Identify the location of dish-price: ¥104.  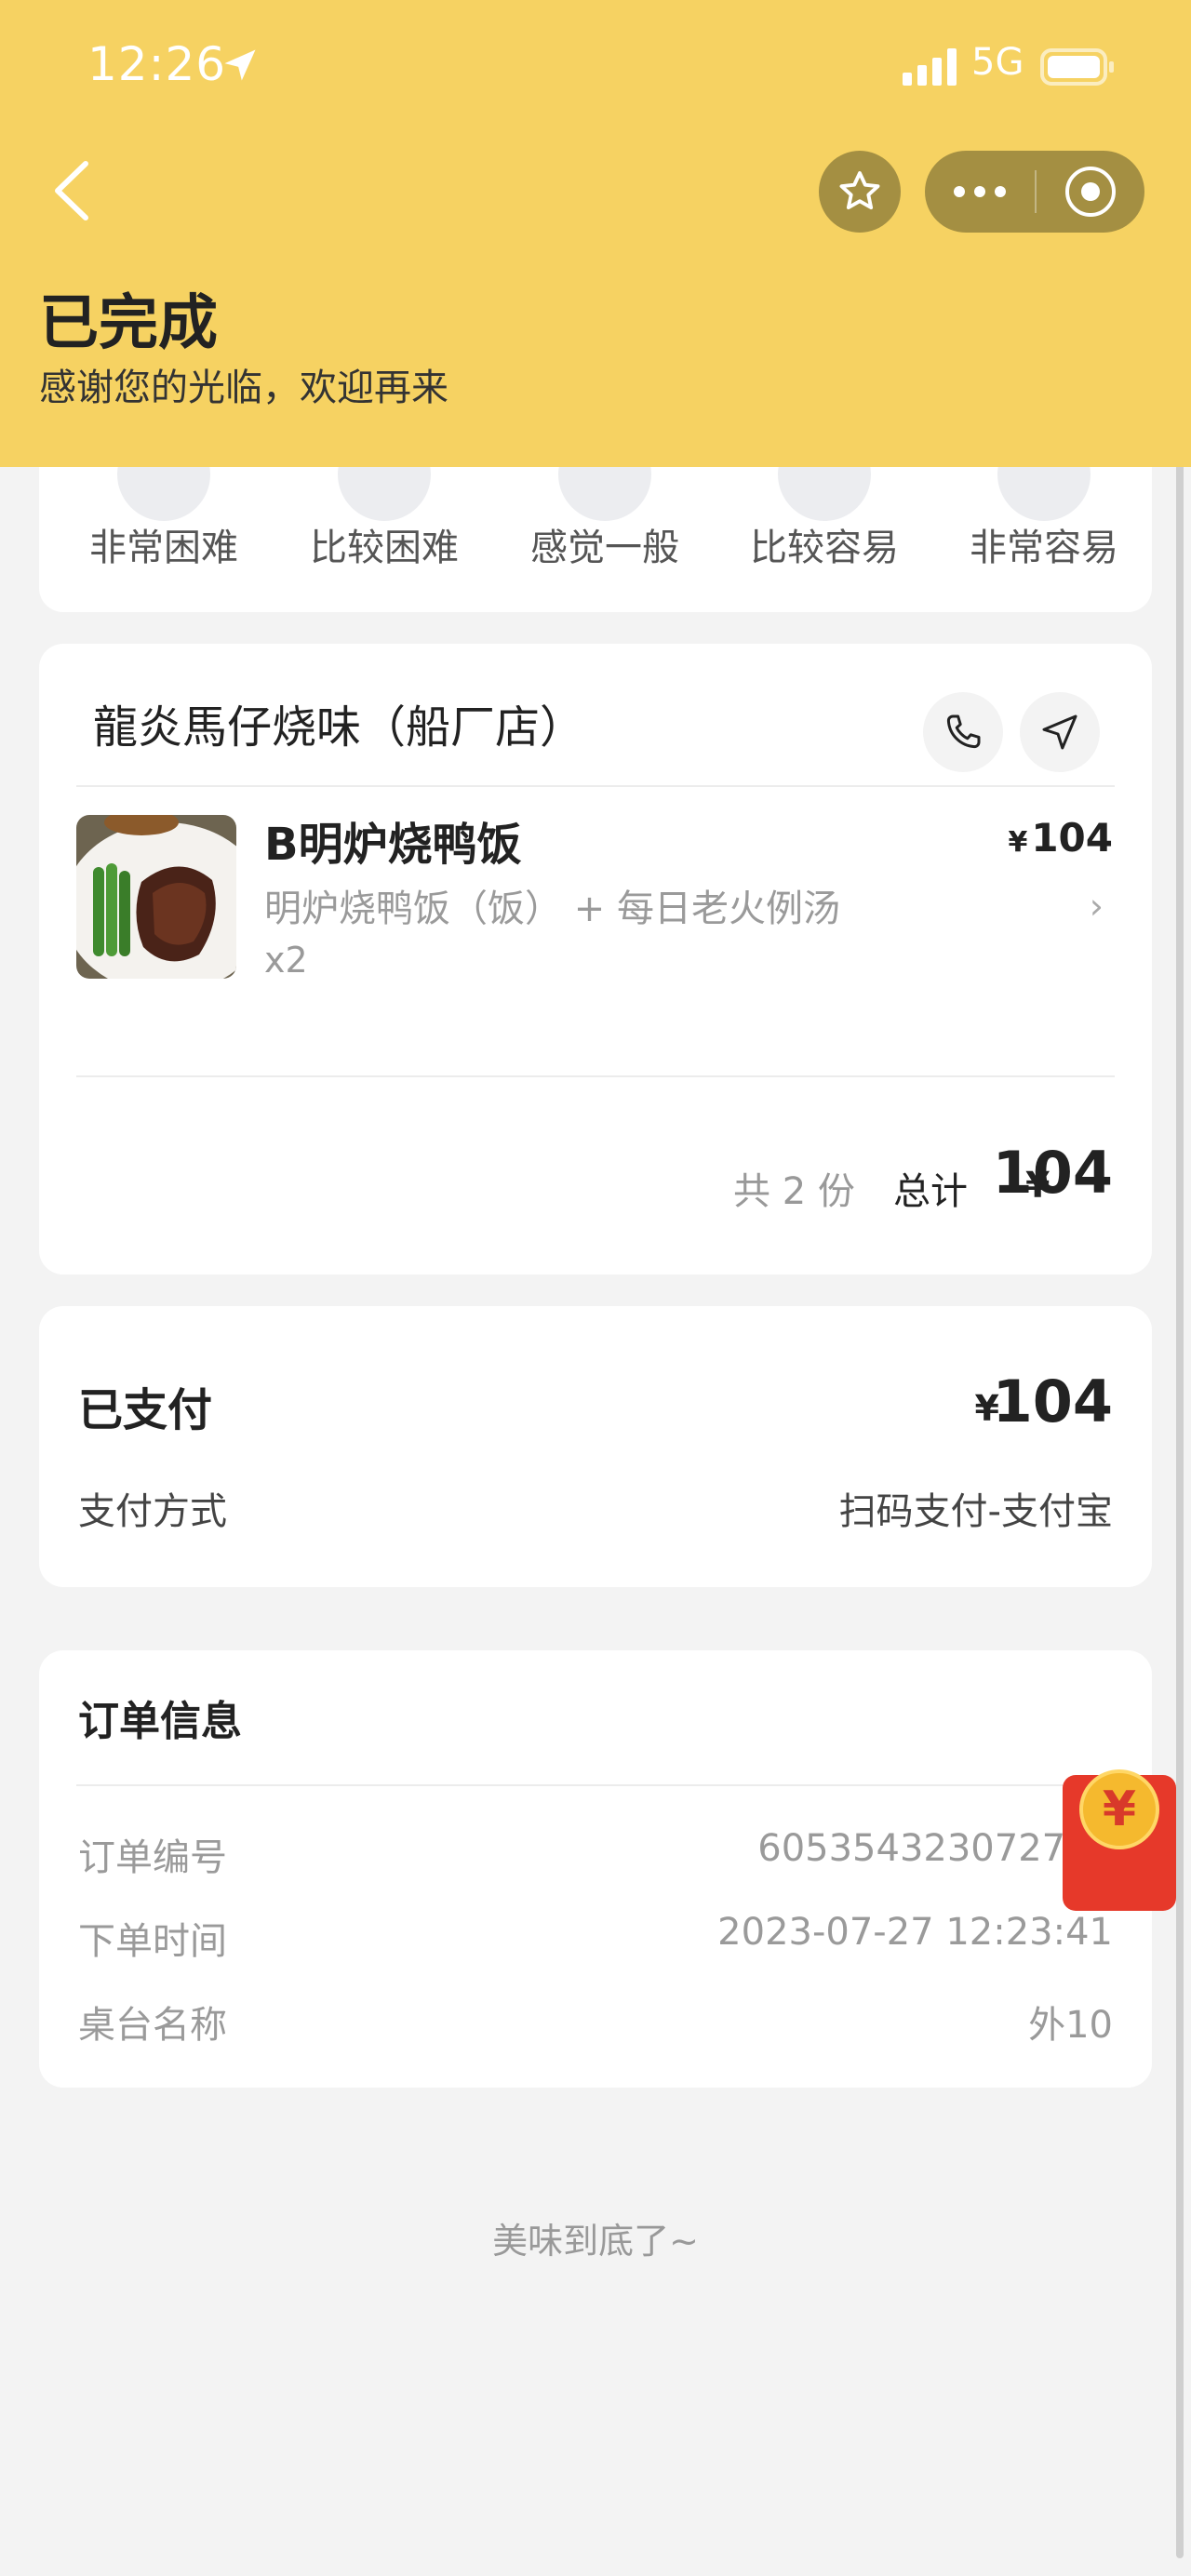
(1060, 838).